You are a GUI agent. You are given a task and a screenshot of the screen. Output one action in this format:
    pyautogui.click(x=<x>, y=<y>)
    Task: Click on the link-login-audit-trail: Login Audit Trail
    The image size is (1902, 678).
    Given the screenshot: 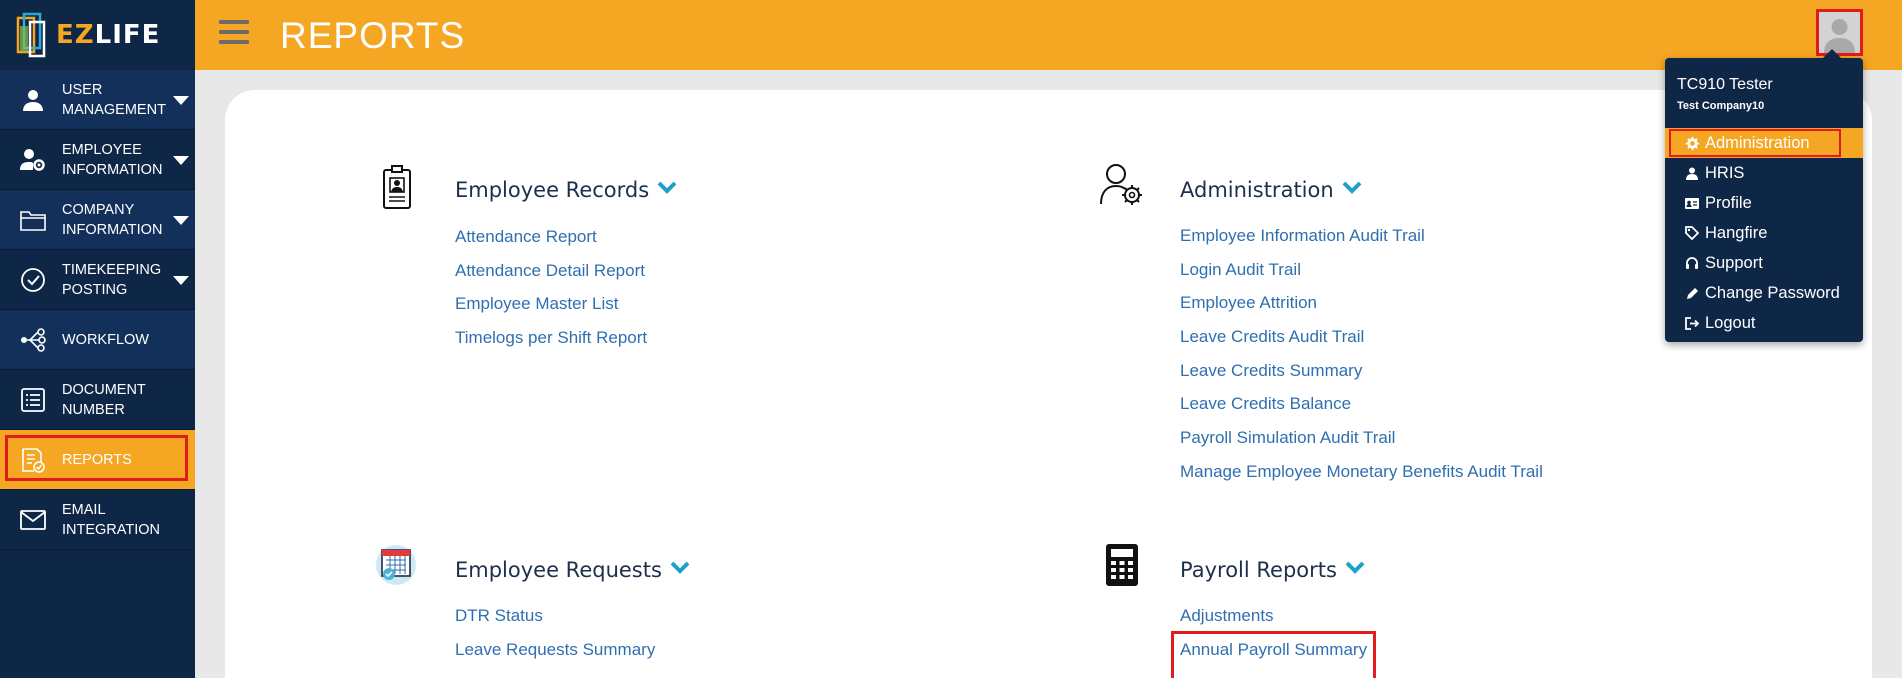 What is the action you would take?
    pyautogui.click(x=1361, y=277)
    